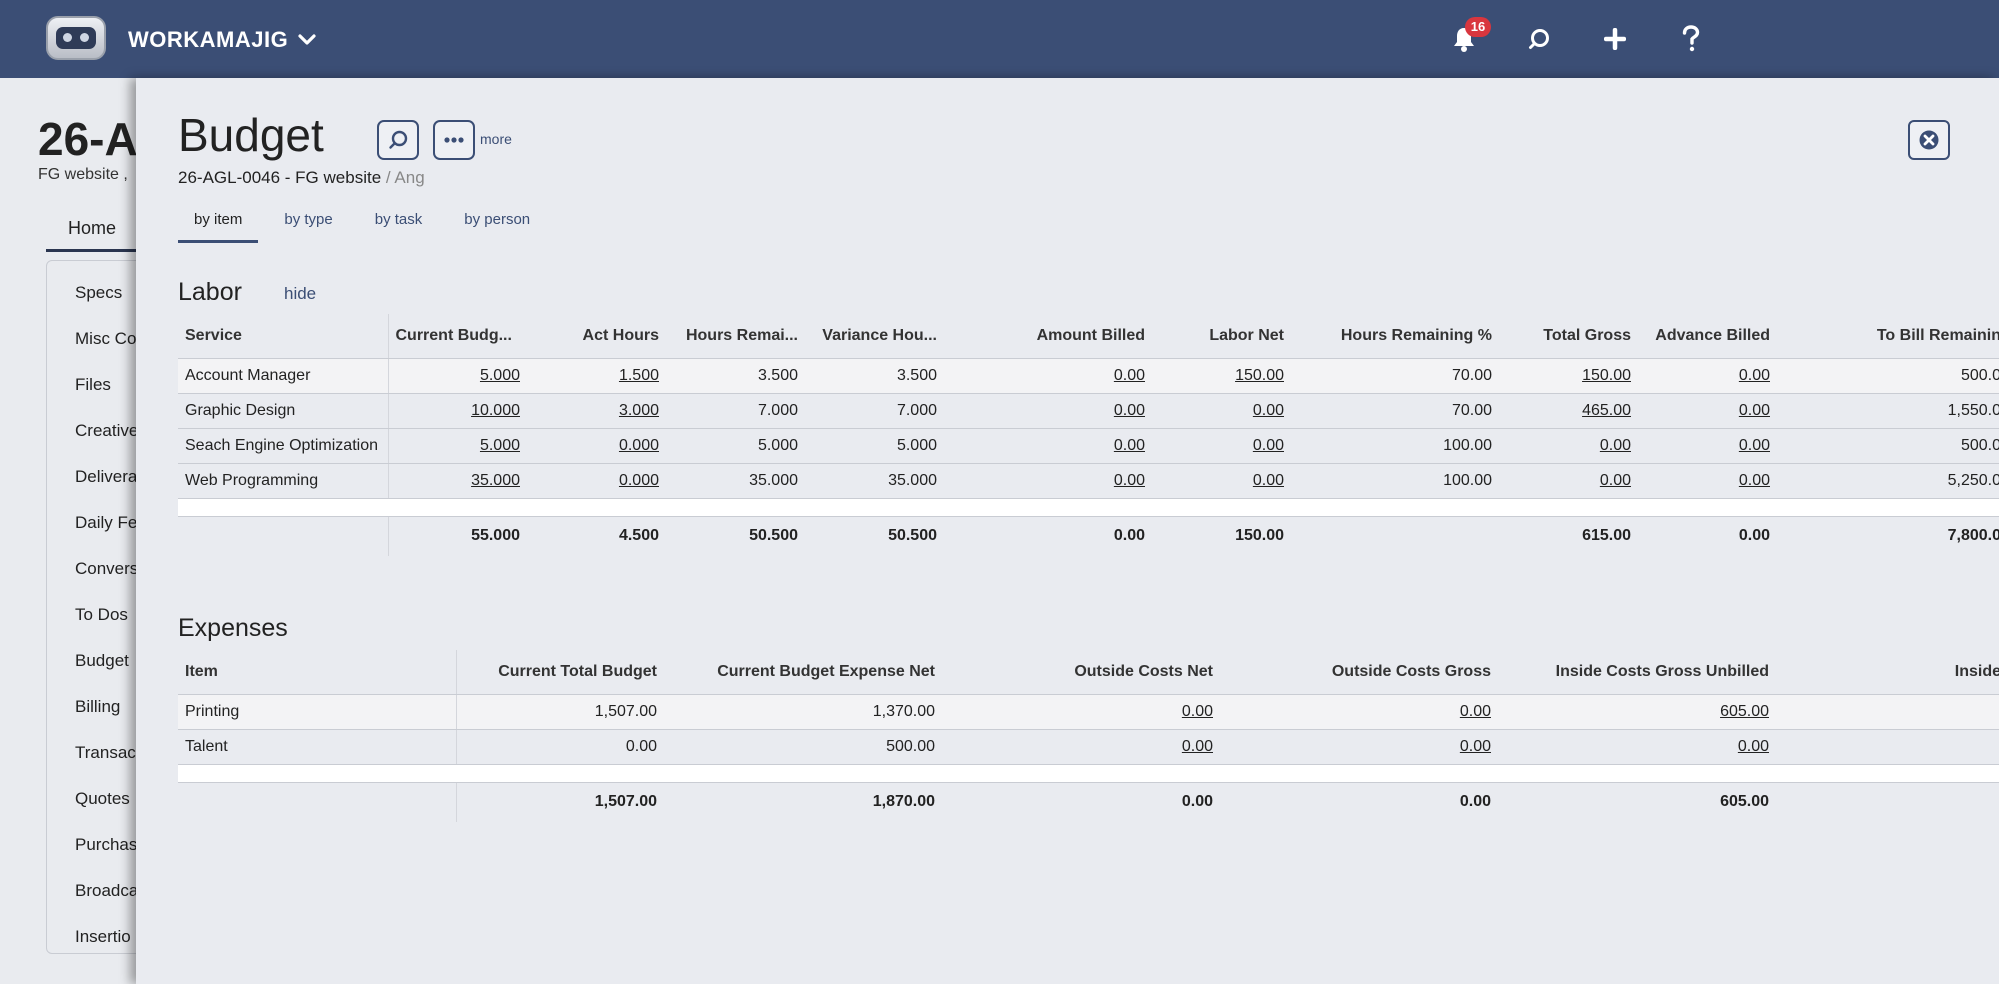 The height and width of the screenshot is (984, 1999). What do you see at coordinates (1221, 336) in the screenshot?
I see `column-header-labor-net: Labor Net` at bounding box center [1221, 336].